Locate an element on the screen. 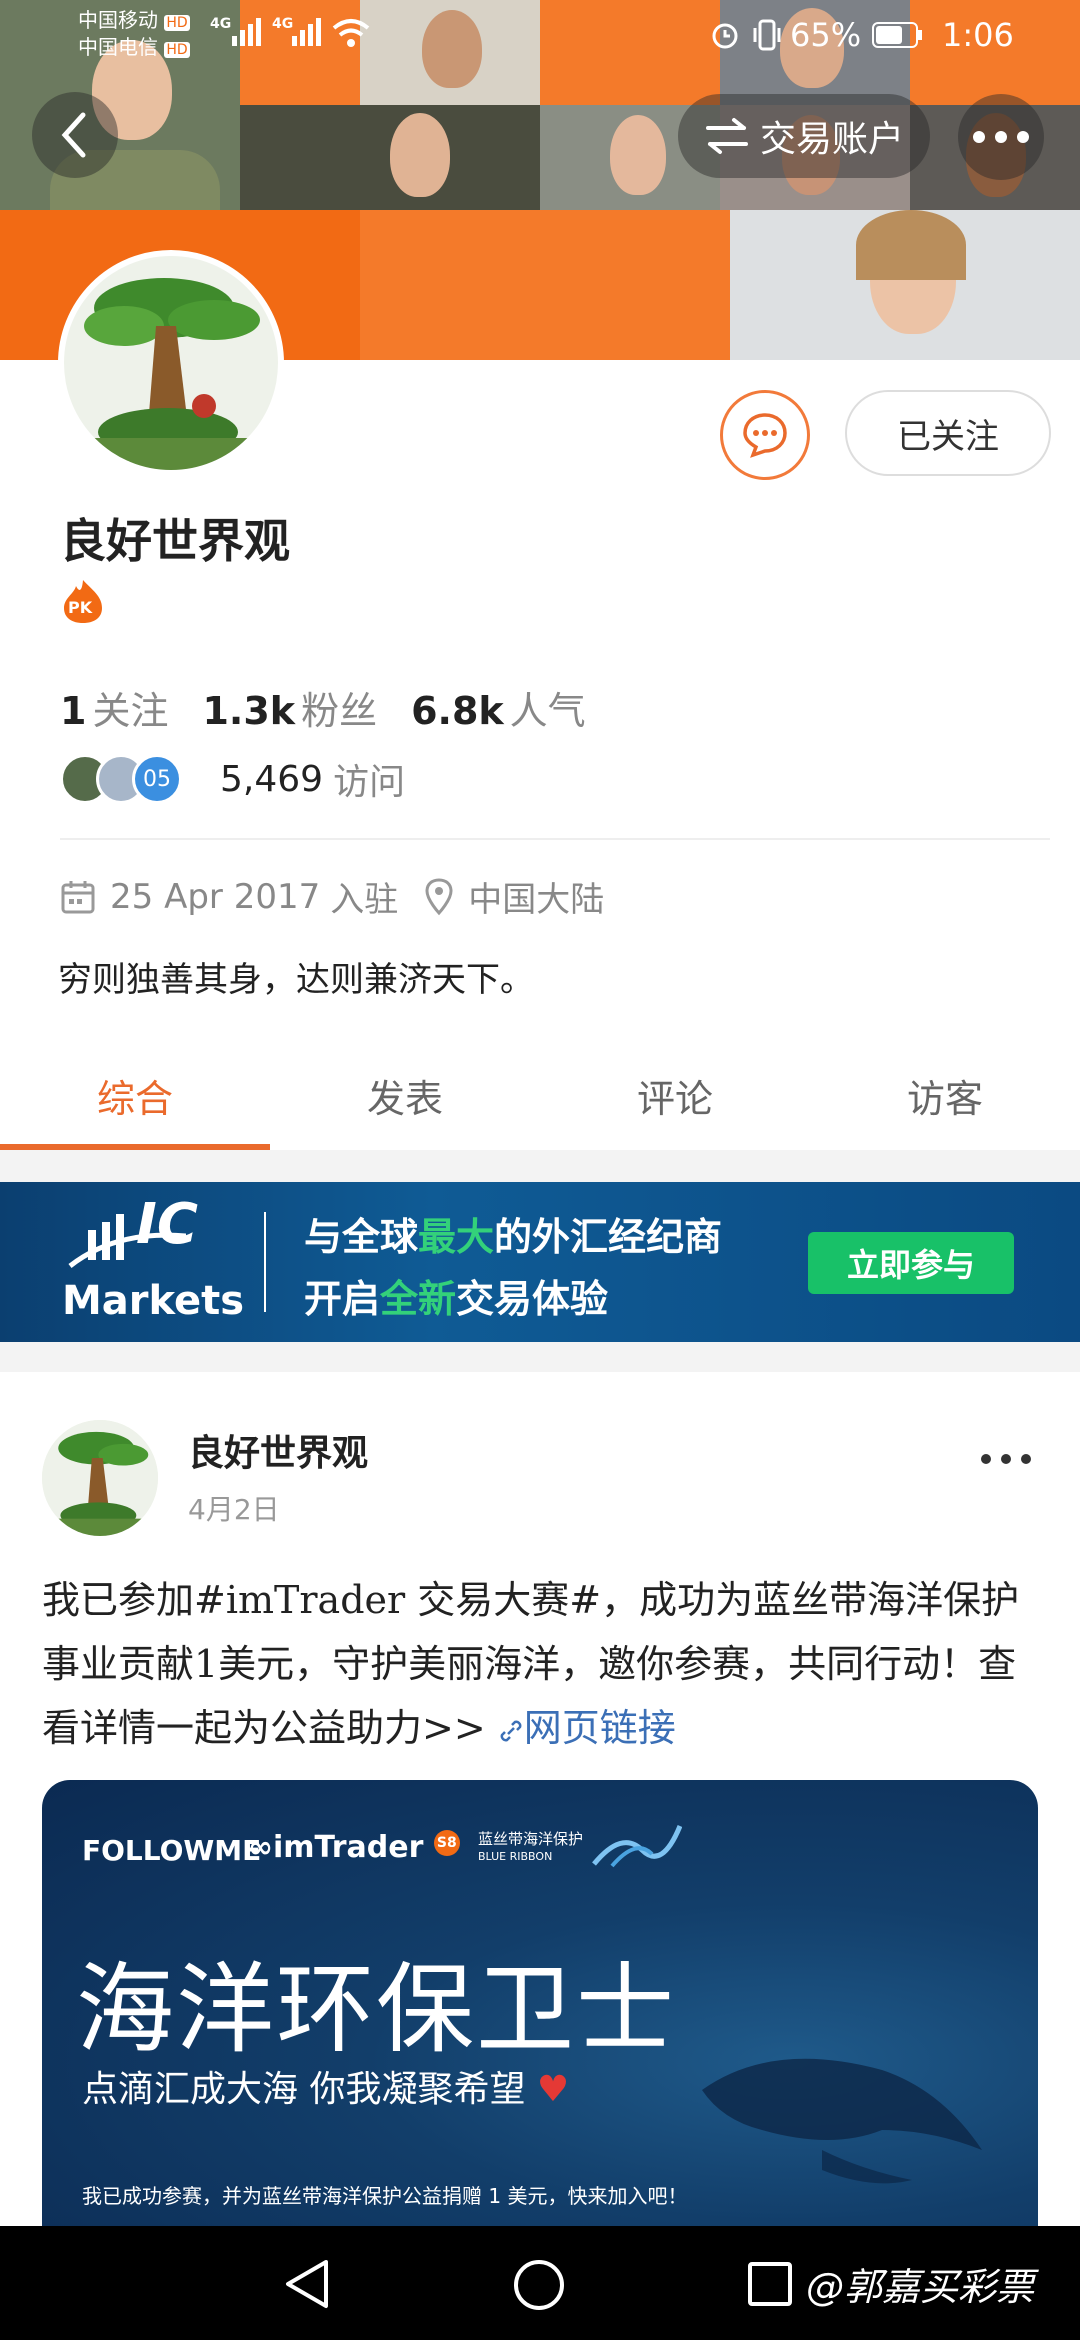 The width and height of the screenshot is (1080, 2340). alarm-icon is located at coordinates (725, 36).